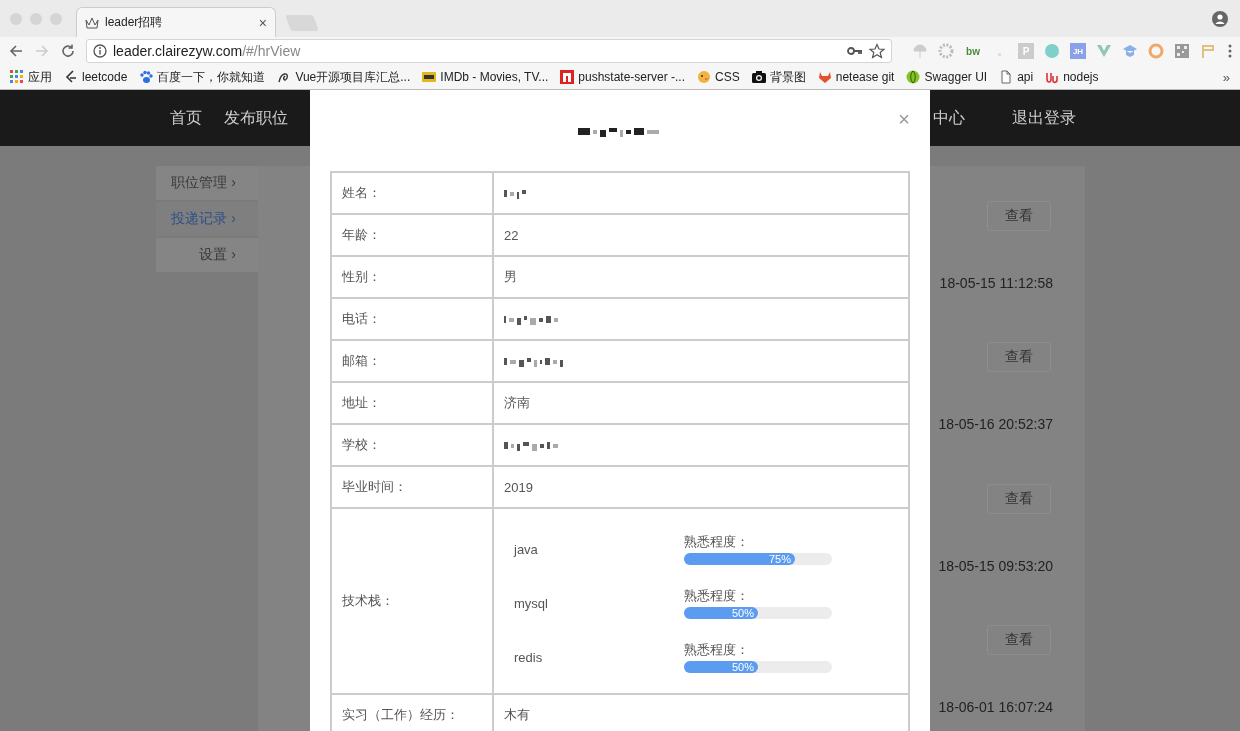  I want to click on more-bookmarks-button: », so click(1226, 77).